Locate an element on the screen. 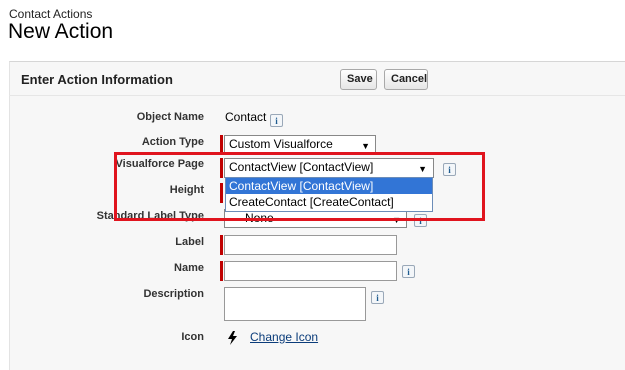 This screenshot has height=370, width=625. description-info-icon: i is located at coordinates (377, 297).